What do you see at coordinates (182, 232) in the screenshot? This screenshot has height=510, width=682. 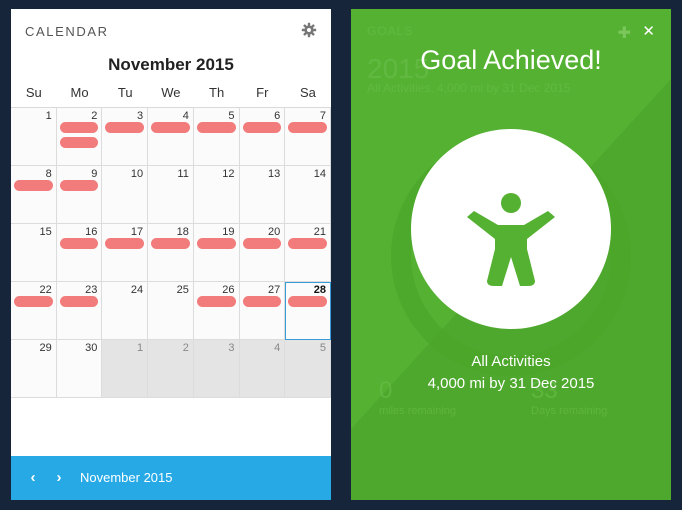 I see `day-number: 18` at bounding box center [182, 232].